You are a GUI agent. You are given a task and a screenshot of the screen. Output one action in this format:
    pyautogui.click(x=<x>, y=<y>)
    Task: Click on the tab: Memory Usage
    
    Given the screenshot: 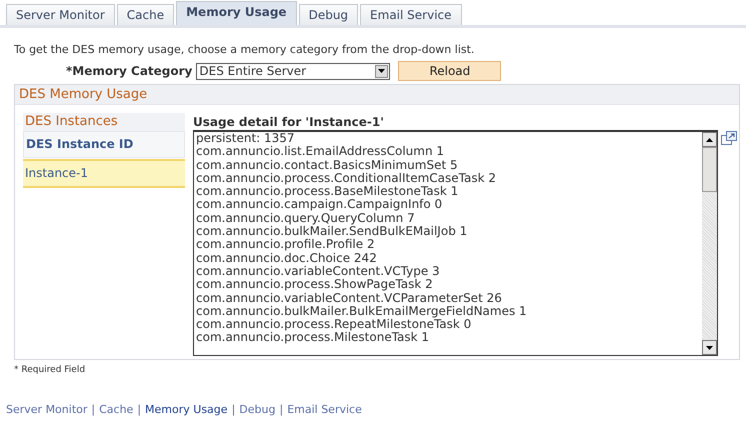 What is the action you would take?
    pyautogui.click(x=236, y=13)
    